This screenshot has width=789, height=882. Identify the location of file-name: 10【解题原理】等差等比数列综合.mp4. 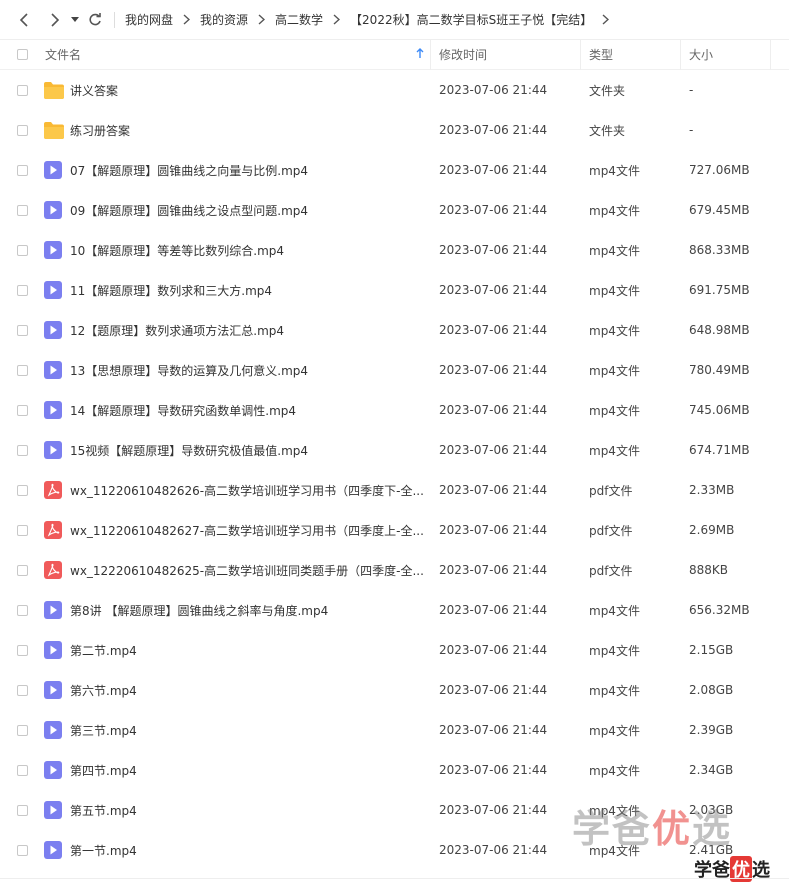
(254, 250).